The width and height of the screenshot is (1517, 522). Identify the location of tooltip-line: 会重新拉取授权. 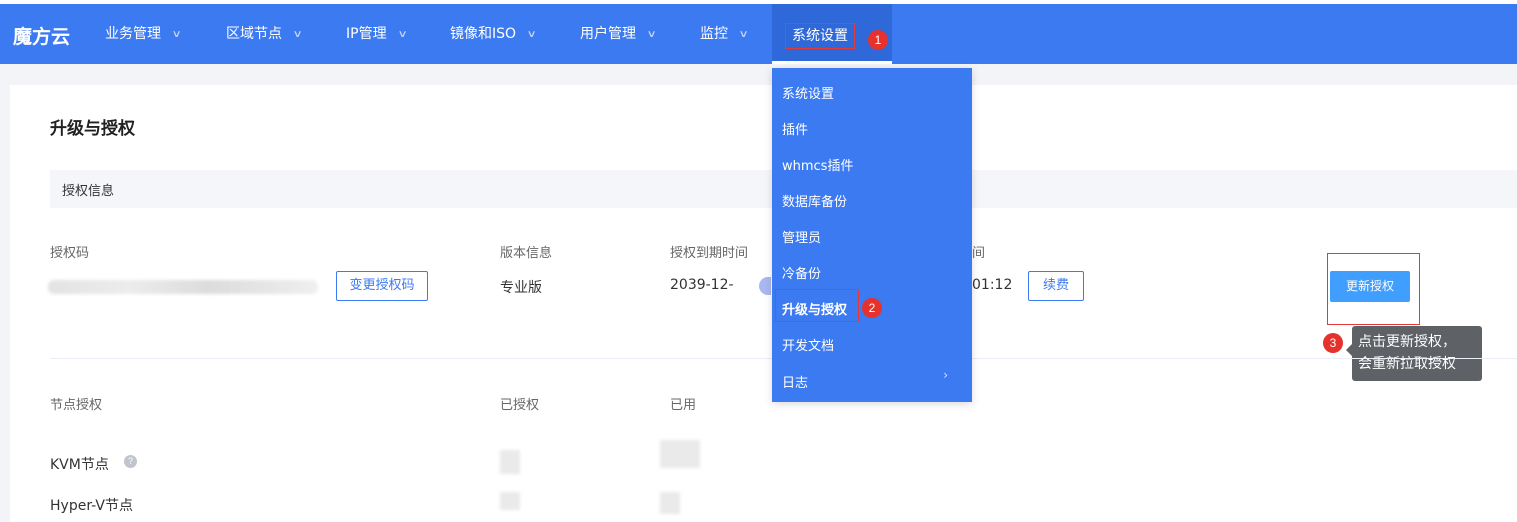
(1407, 364).